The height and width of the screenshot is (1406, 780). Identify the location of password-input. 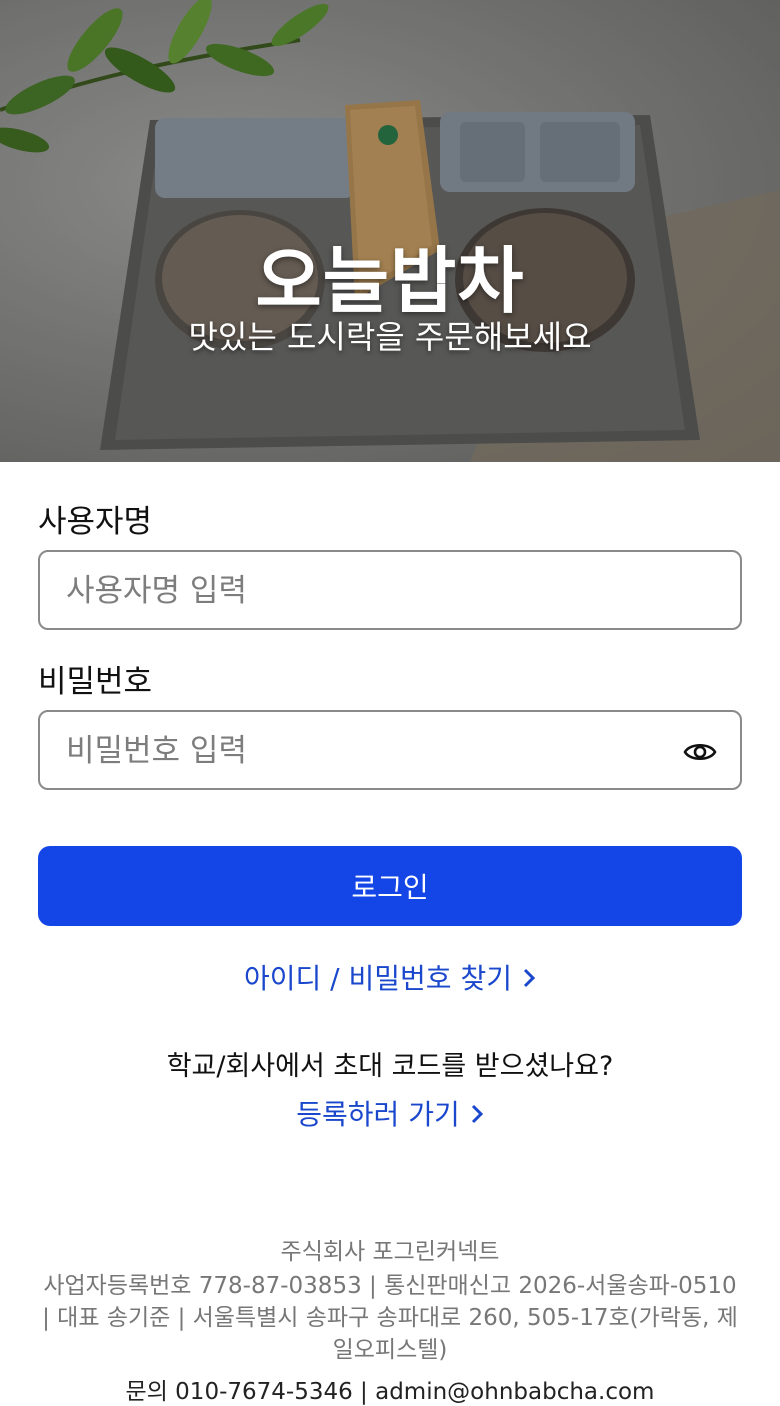
(366, 751).